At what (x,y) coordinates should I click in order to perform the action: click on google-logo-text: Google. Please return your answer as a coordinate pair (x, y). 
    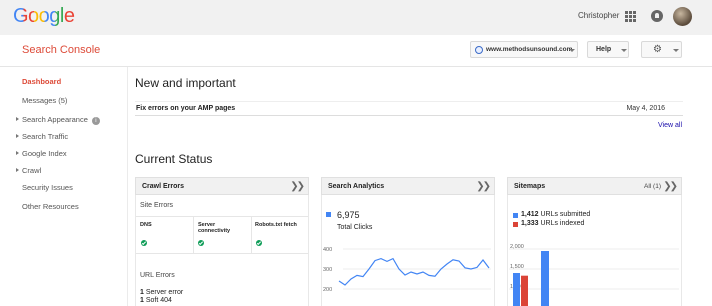
    Looking at the image, I should click on (44, 16).